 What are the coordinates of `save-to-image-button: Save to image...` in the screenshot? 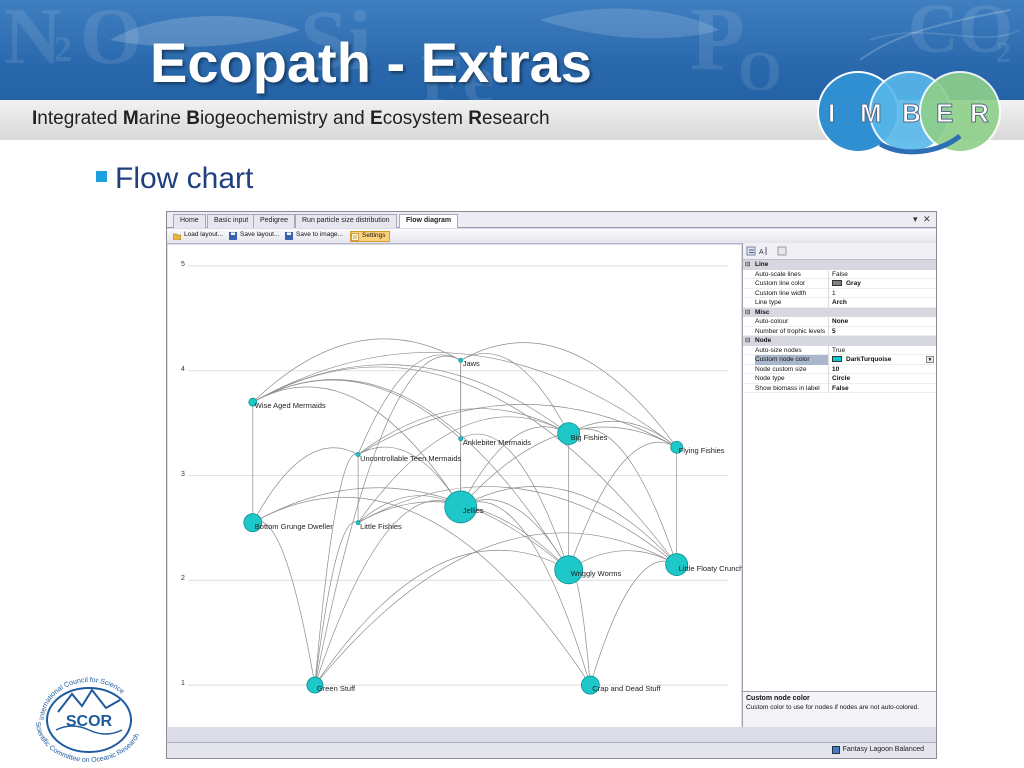 It's located at (314, 236).